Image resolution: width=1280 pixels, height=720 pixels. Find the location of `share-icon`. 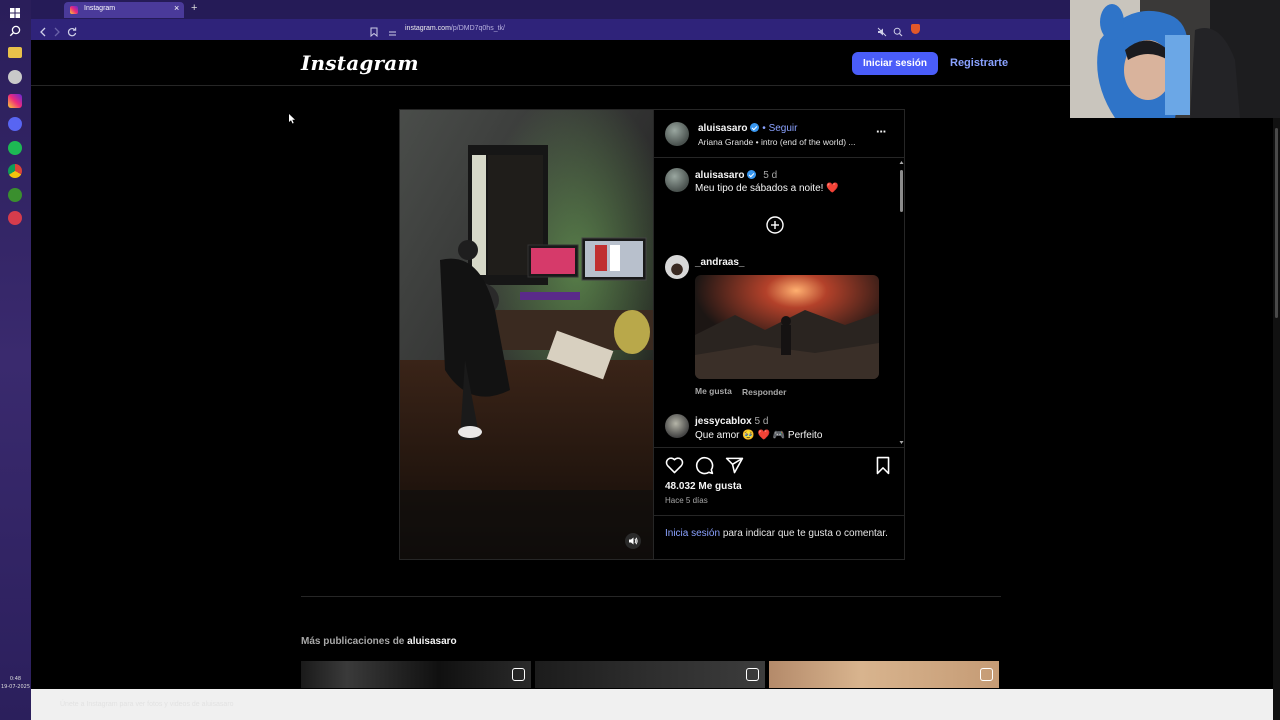

share-icon is located at coordinates (734, 468).